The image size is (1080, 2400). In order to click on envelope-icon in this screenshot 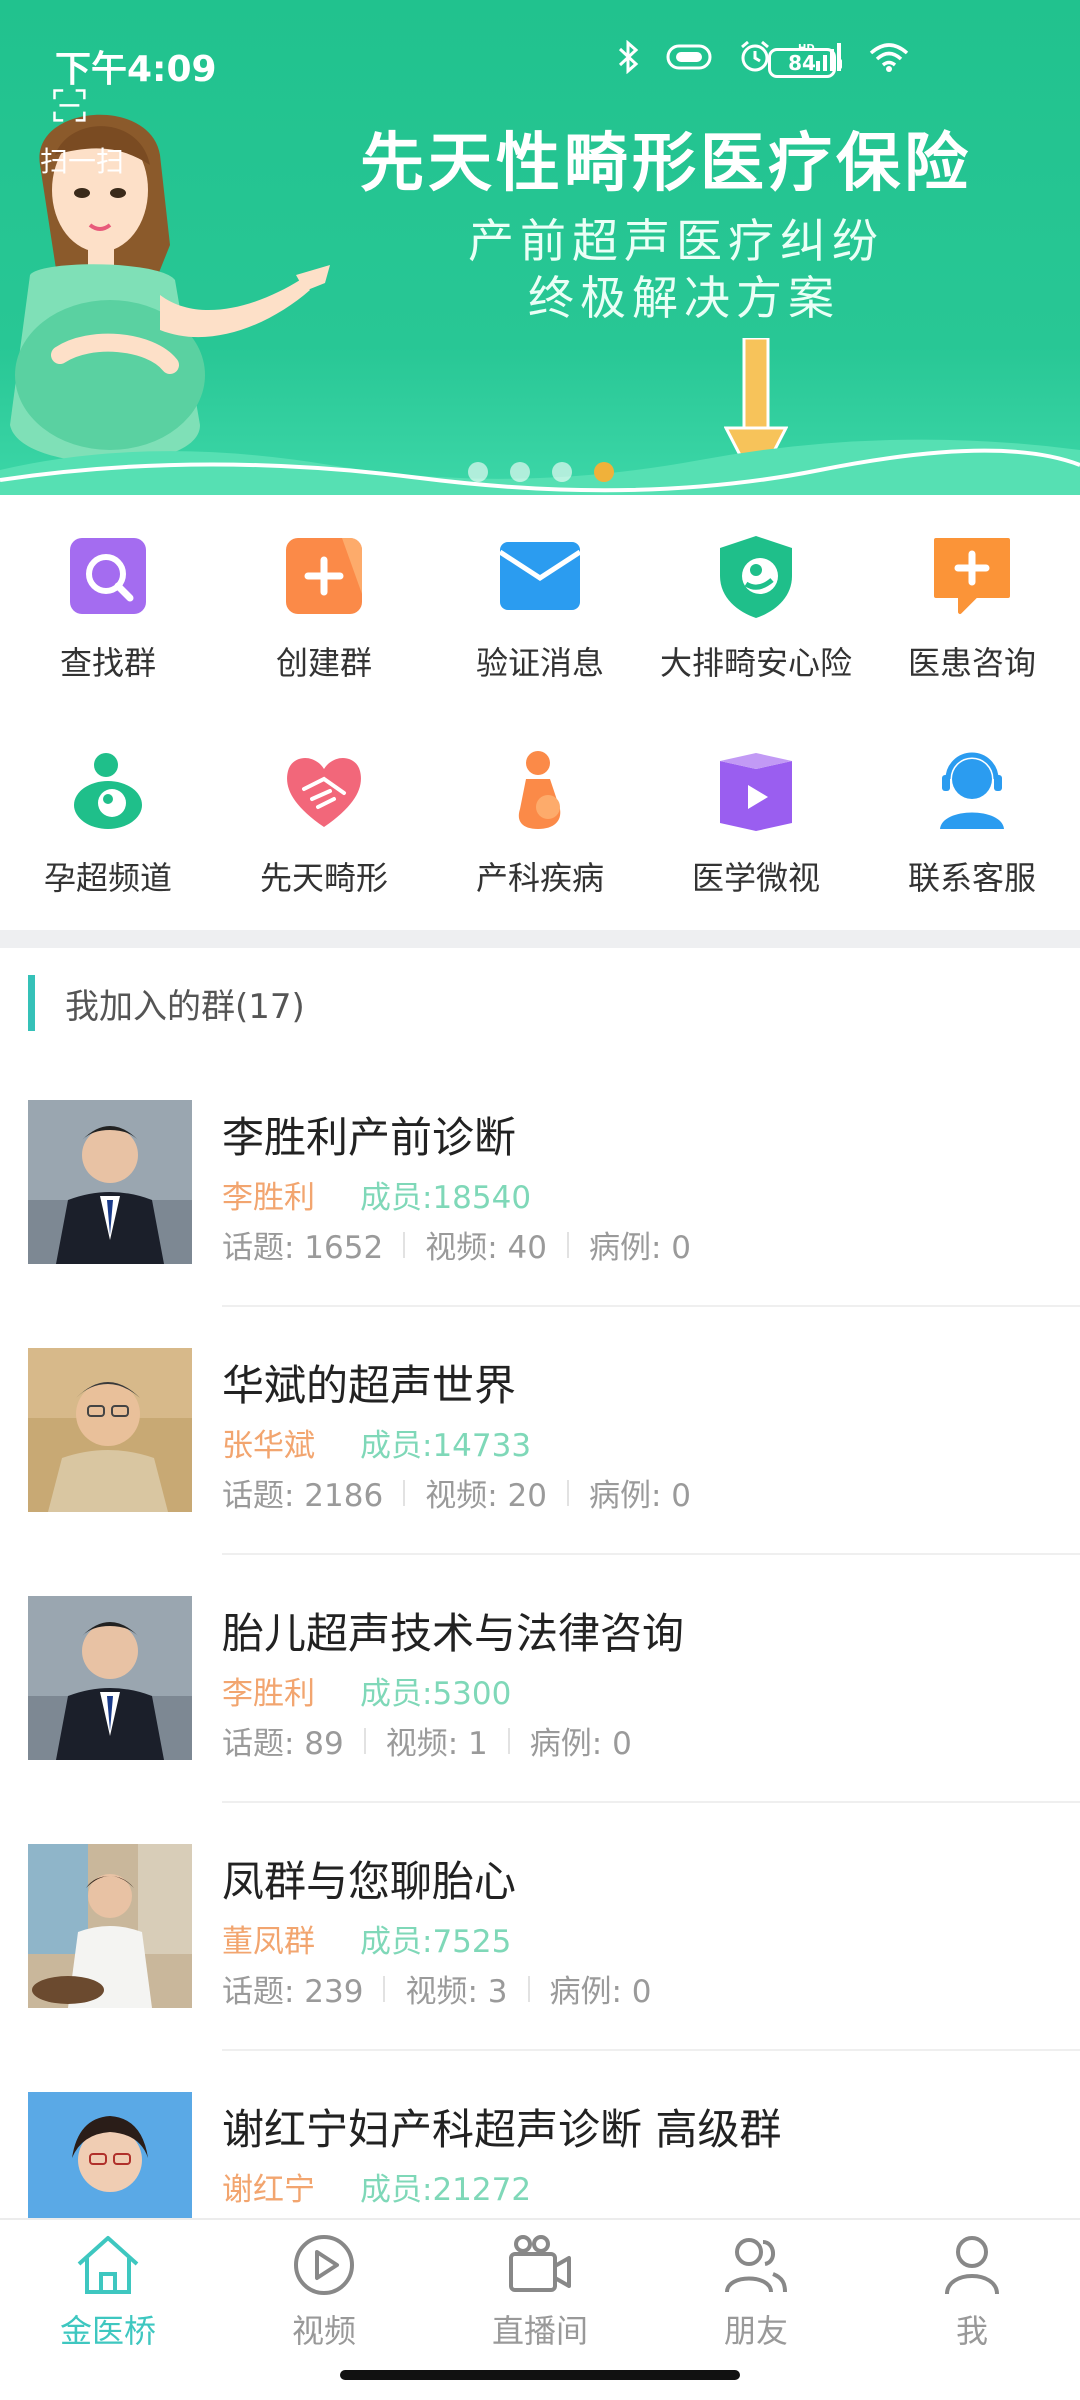, I will do `click(540, 576)`.